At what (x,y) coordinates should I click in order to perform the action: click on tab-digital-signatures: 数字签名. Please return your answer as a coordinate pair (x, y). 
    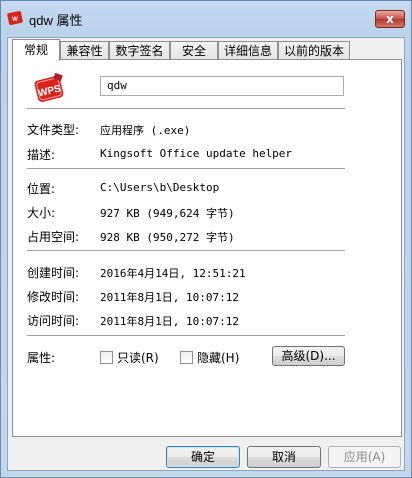
    Looking at the image, I should click on (139, 50).